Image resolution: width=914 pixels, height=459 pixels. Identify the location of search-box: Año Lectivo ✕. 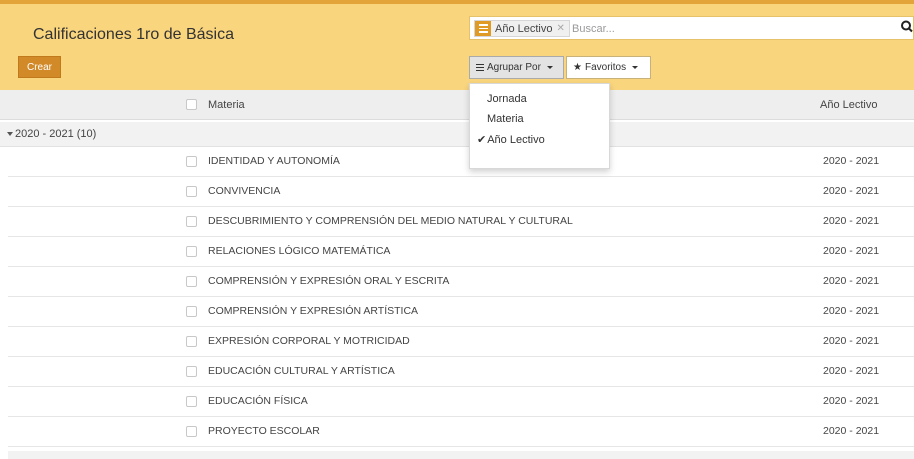
(691, 28).